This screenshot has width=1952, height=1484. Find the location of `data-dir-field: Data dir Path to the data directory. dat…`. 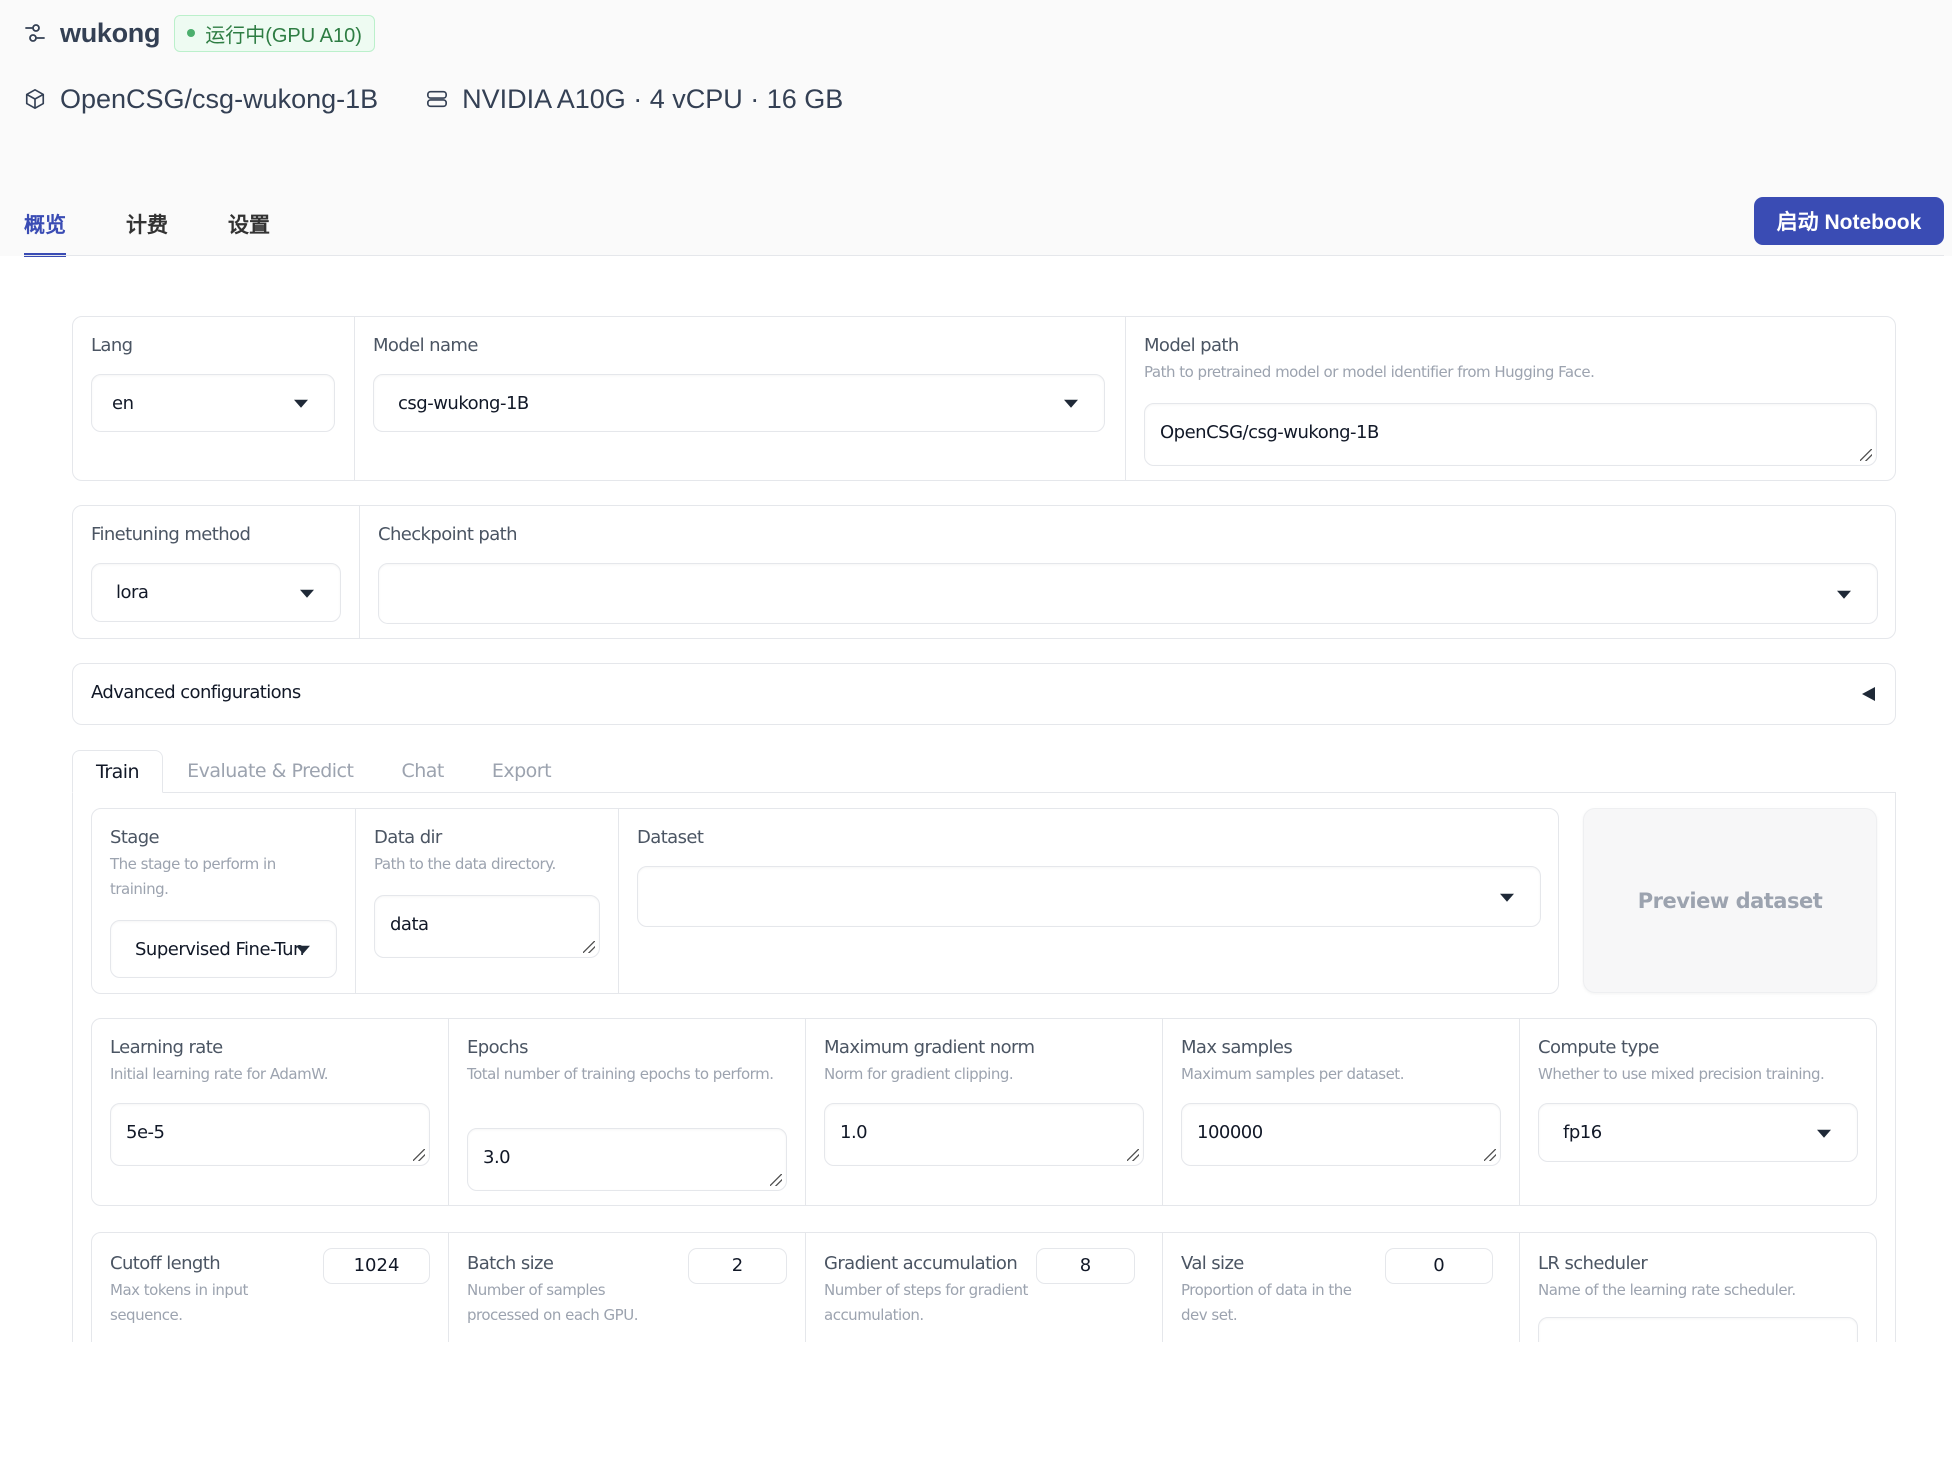

data-dir-field: Data dir Path to the data directory. dat… is located at coordinates (487, 901).